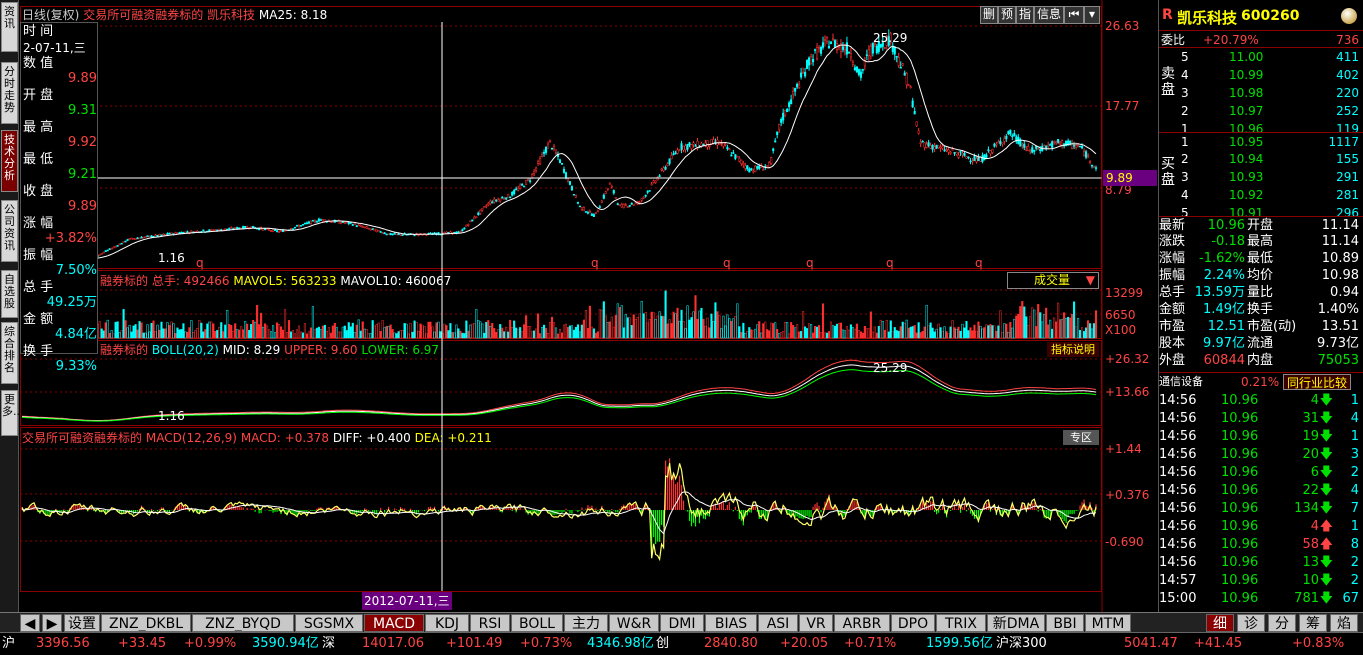 The height and width of the screenshot is (655, 1363). Describe the element at coordinates (778, 623) in the screenshot. I see `tab-asi: ASI` at that location.